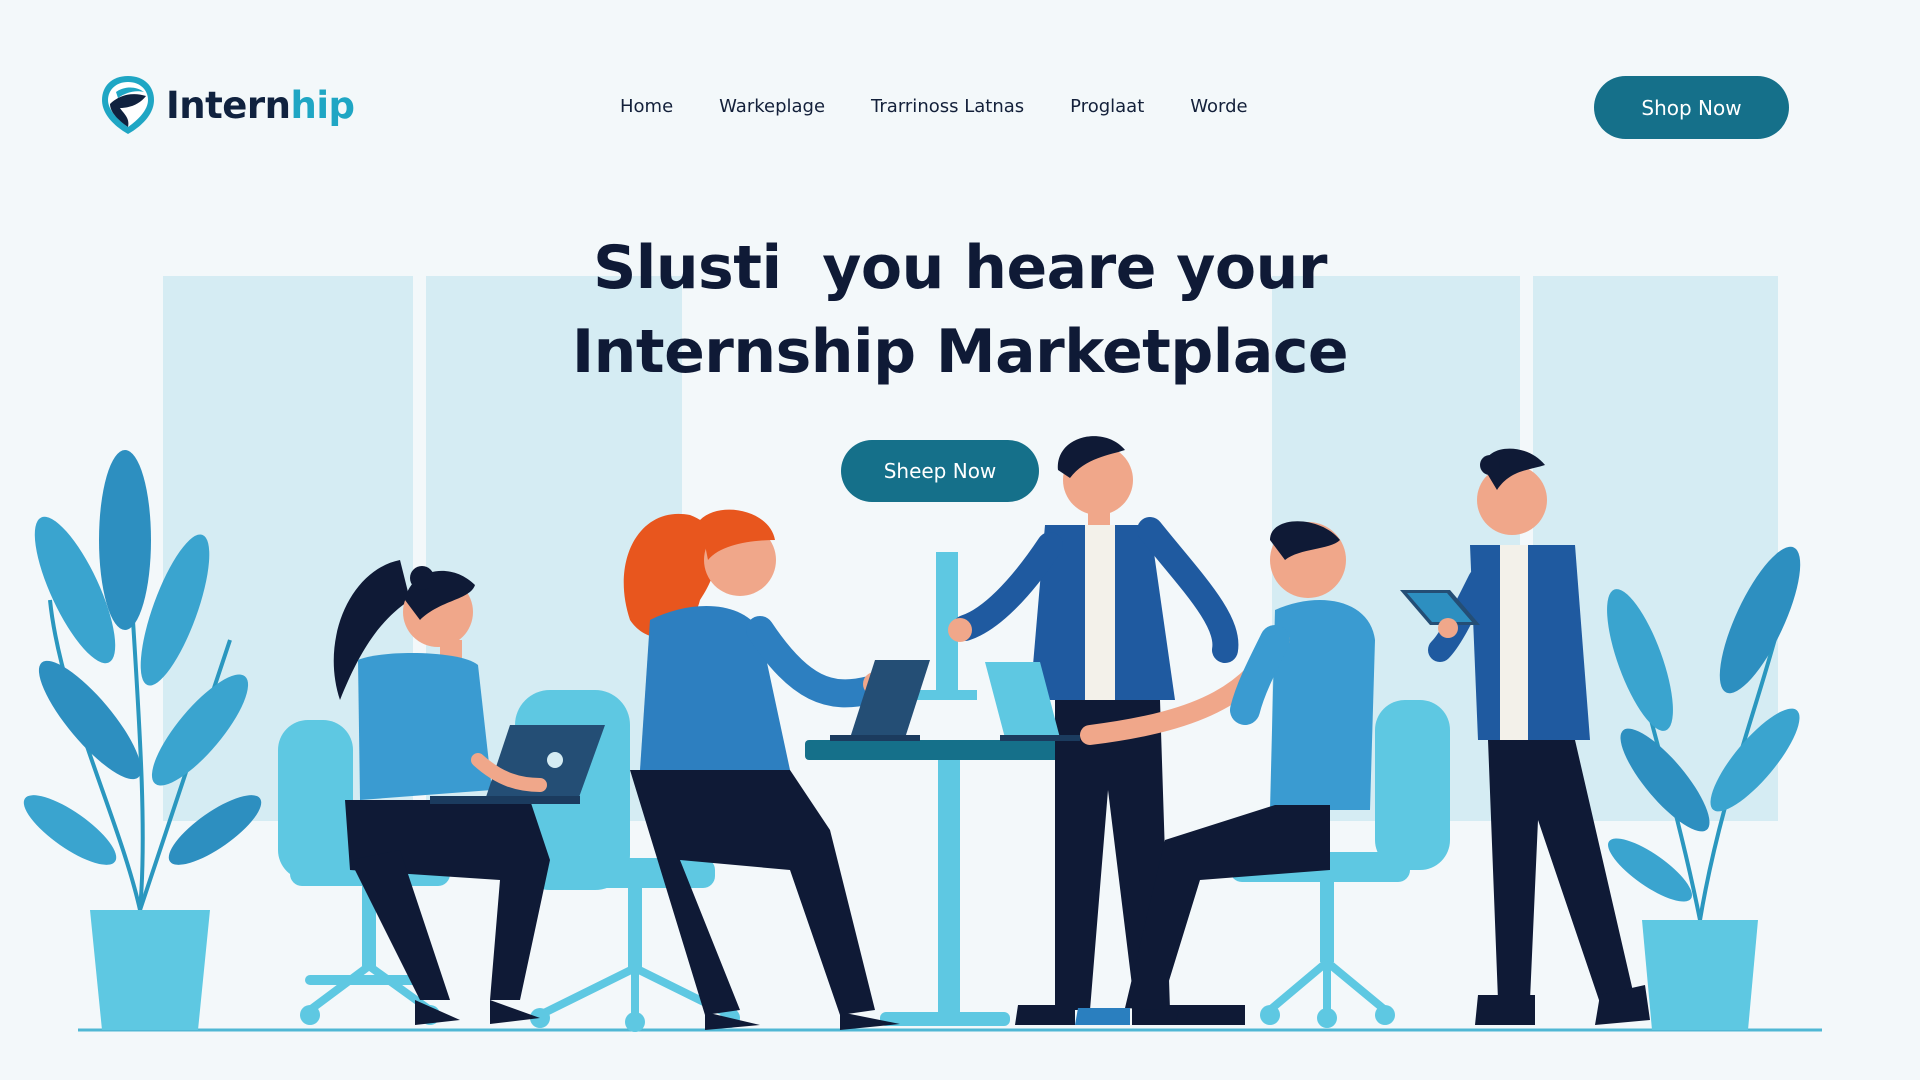 The image size is (1920, 1080). I want to click on person-woman-redhead, so click(776, 769).